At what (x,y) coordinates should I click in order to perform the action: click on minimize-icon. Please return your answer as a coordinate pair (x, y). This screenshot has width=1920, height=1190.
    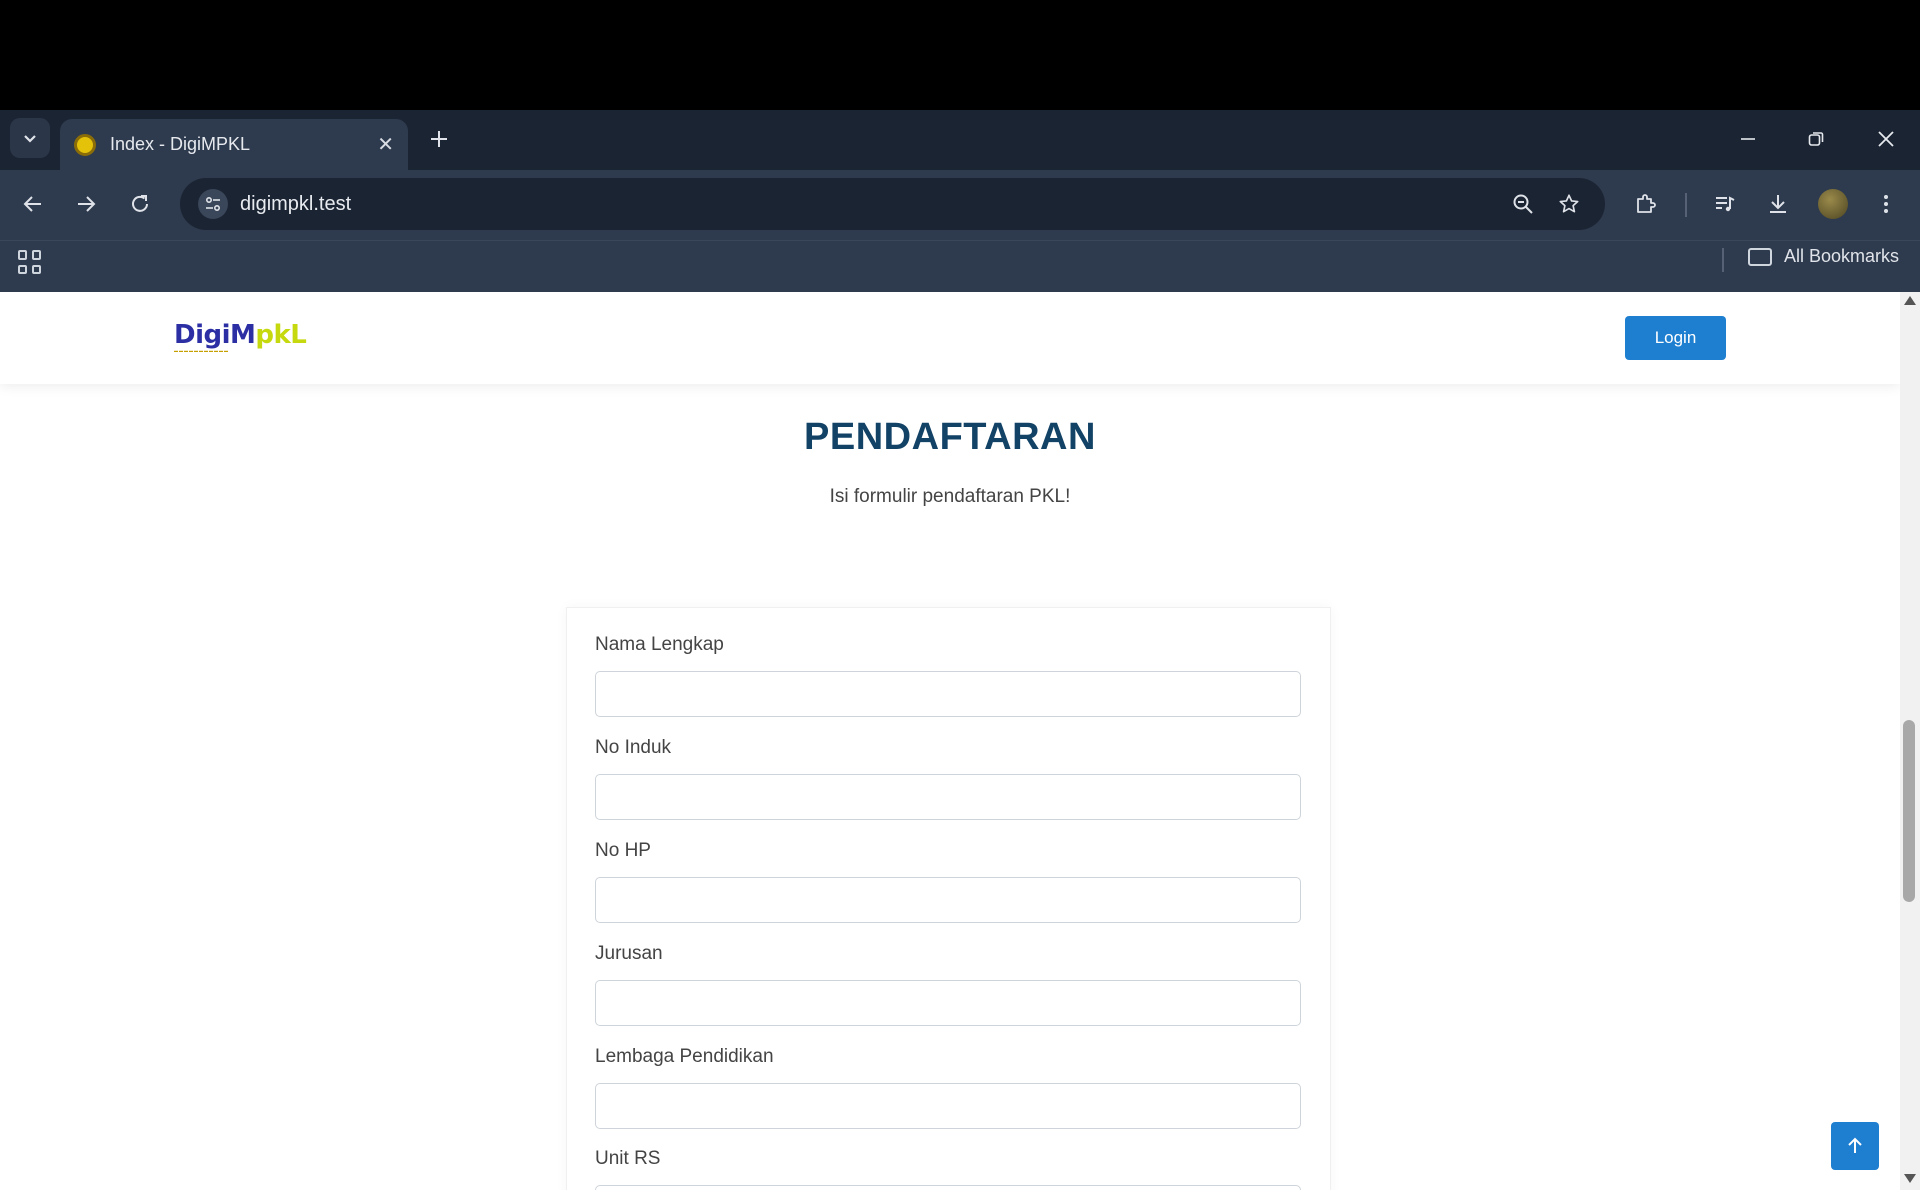
    Looking at the image, I should click on (1748, 139).